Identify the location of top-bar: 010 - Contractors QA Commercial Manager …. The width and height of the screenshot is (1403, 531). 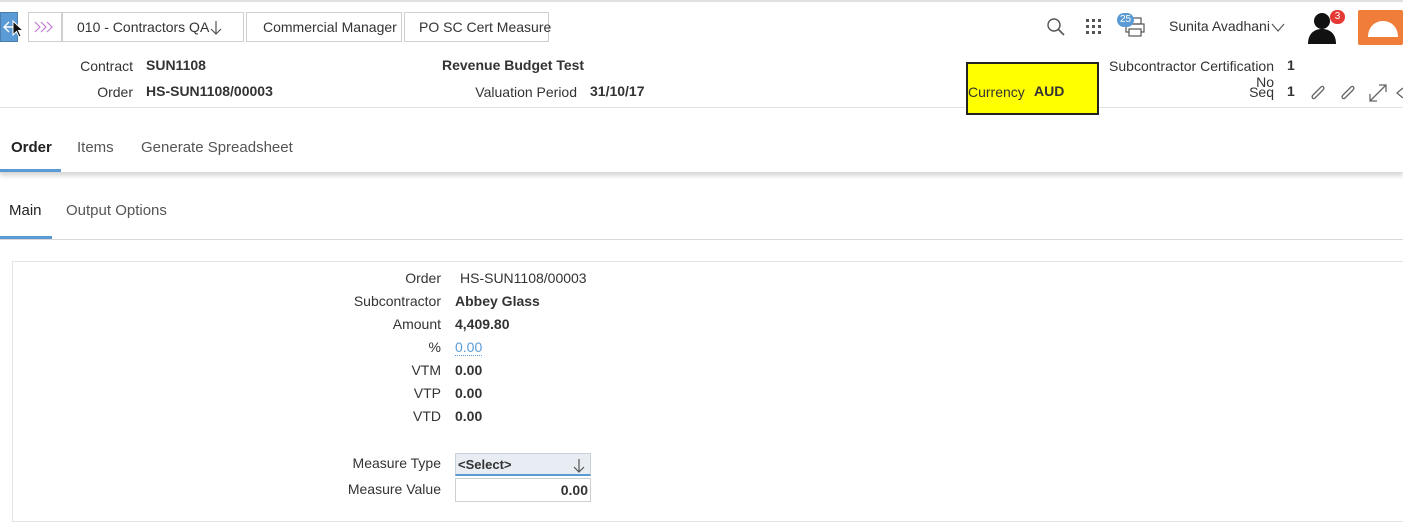
(701, 25).